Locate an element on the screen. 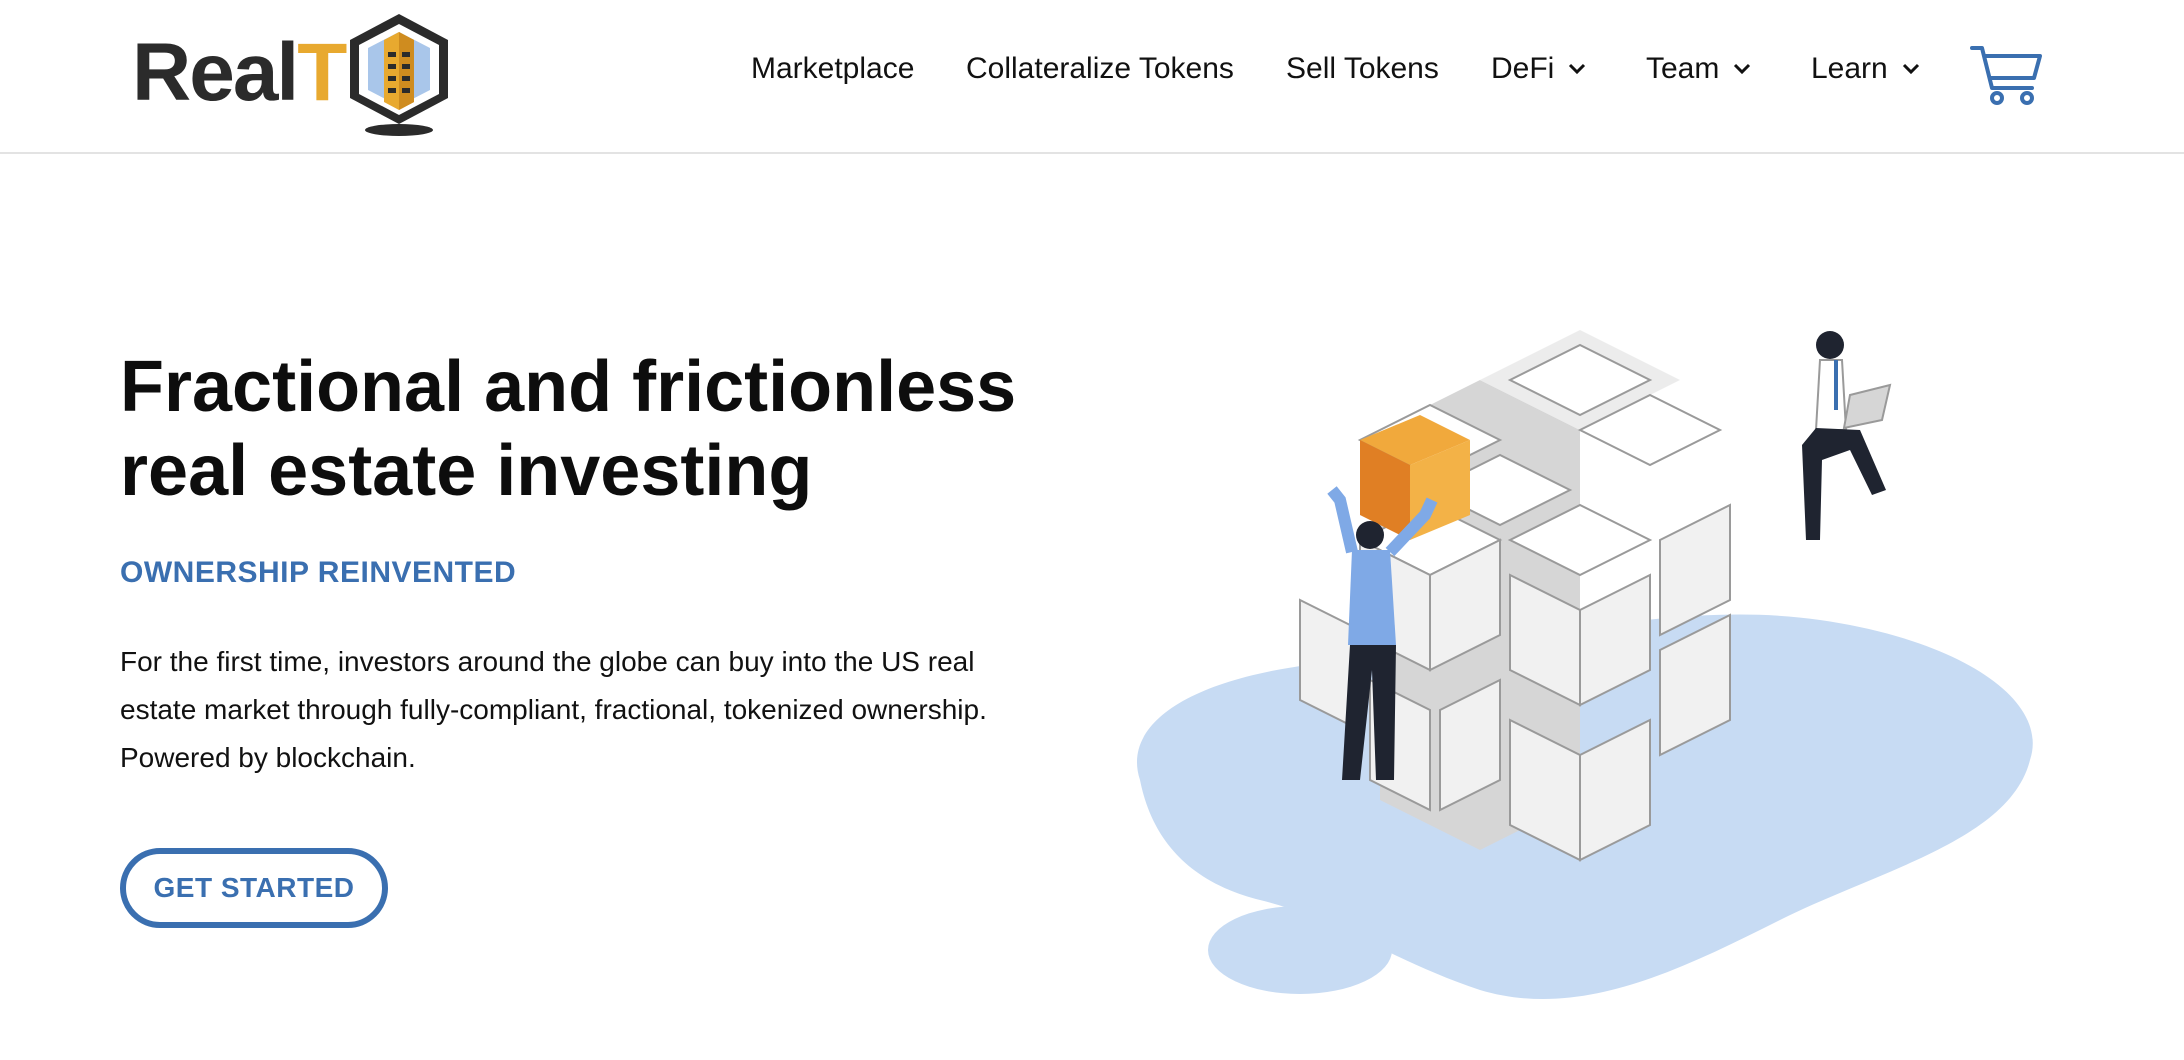 This screenshot has height=1060, width=2184. nav-label: Team is located at coordinates (1683, 68).